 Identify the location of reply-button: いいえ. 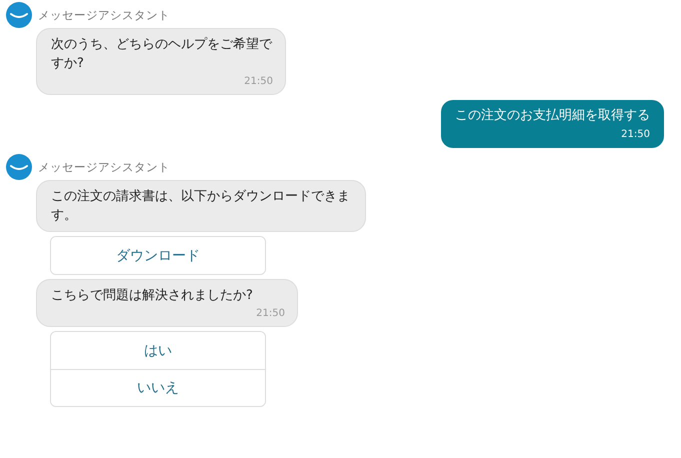
(158, 387).